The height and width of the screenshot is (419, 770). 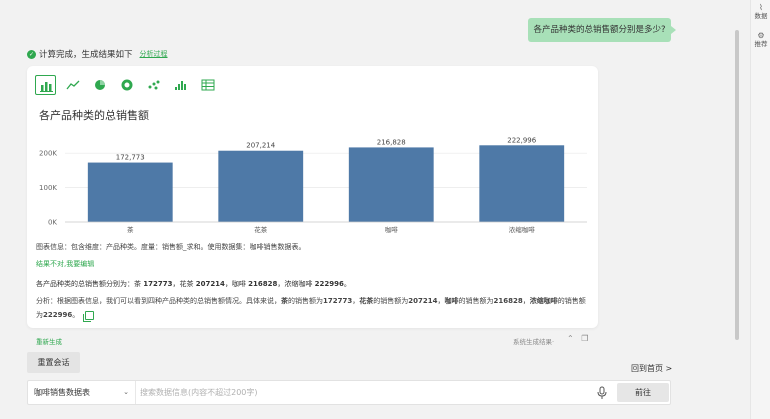 What do you see at coordinates (94, 115) in the screenshot?
I see `chart-title: 各产品种类的总销售额` at bounding box center [94, 115].